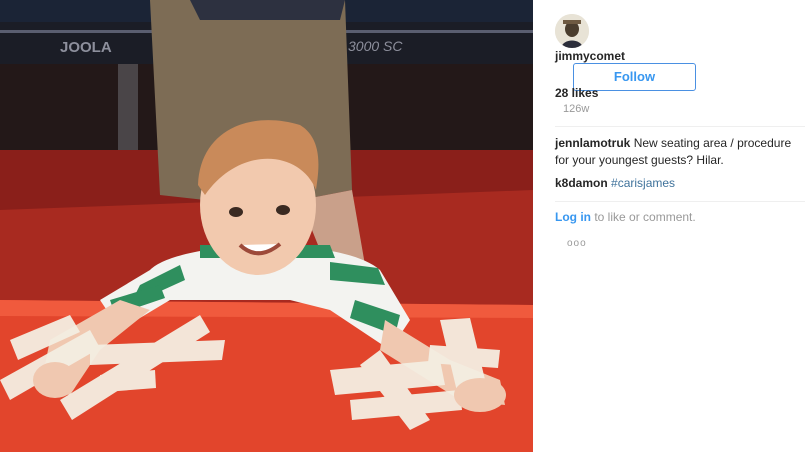 This screenshot has height=452, width=805. What do you see at coordinates (375, 46) in the screenshot?
I see `table-model-text: 3000 SC` at bounding box center [375, 46].